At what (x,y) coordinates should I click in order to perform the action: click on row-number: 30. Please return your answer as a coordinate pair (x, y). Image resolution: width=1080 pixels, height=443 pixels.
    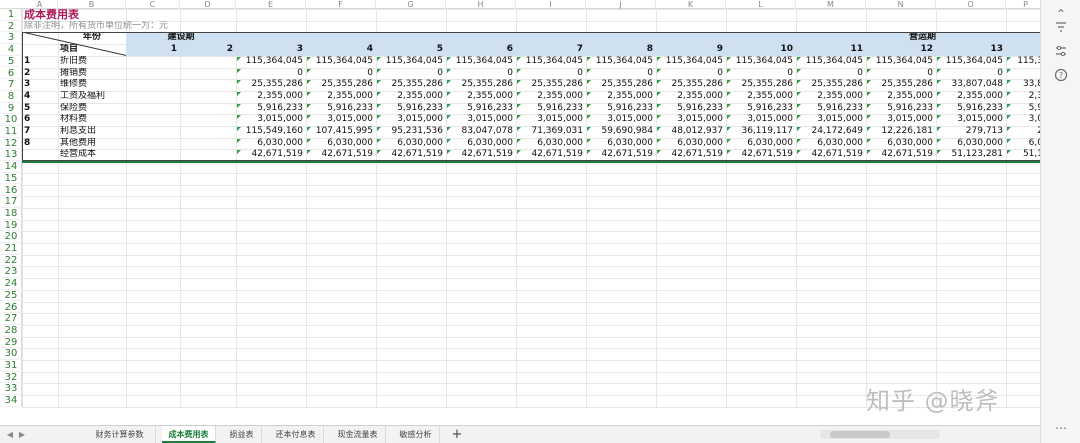
    Looking at the image, I should click on (11, 354).